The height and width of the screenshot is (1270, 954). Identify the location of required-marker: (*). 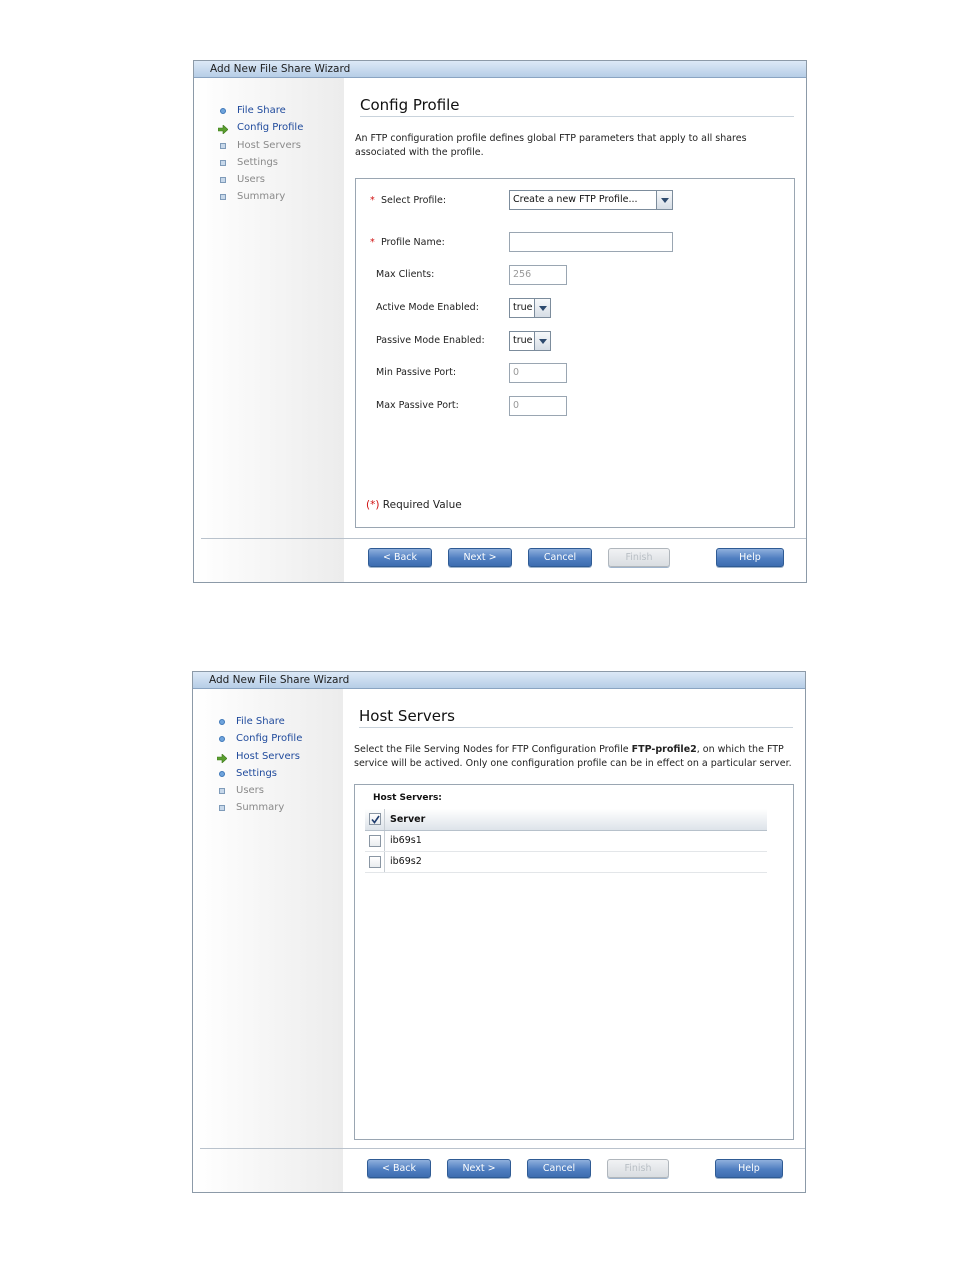
(373, 505).